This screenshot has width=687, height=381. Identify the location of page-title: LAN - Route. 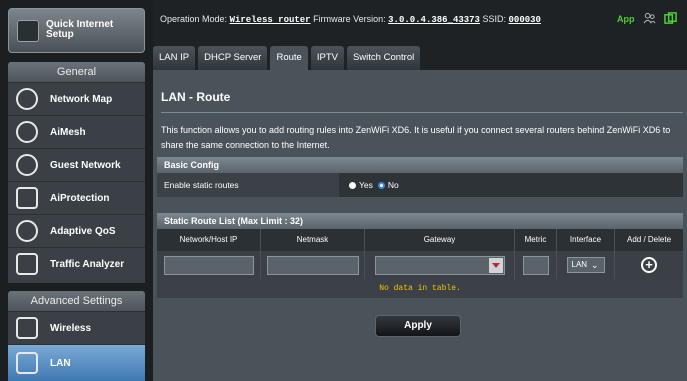
(196, 97).